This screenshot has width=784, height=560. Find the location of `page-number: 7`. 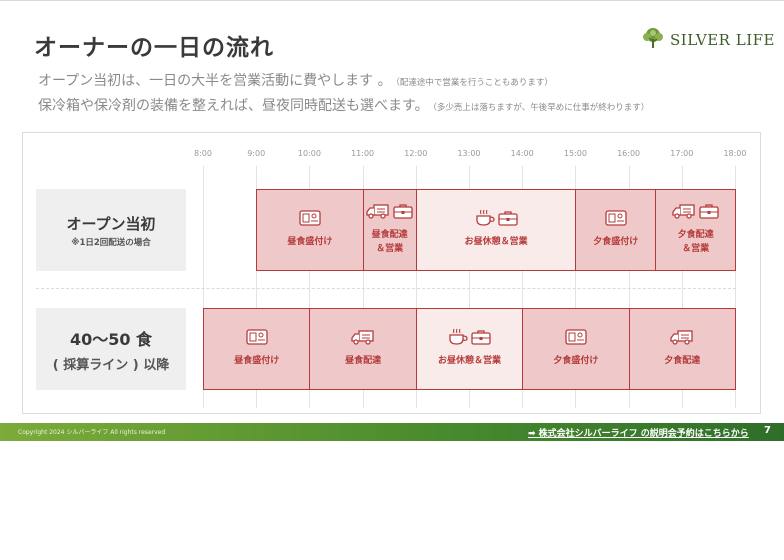

page-number: 7 is located at coordinates (767, 430).